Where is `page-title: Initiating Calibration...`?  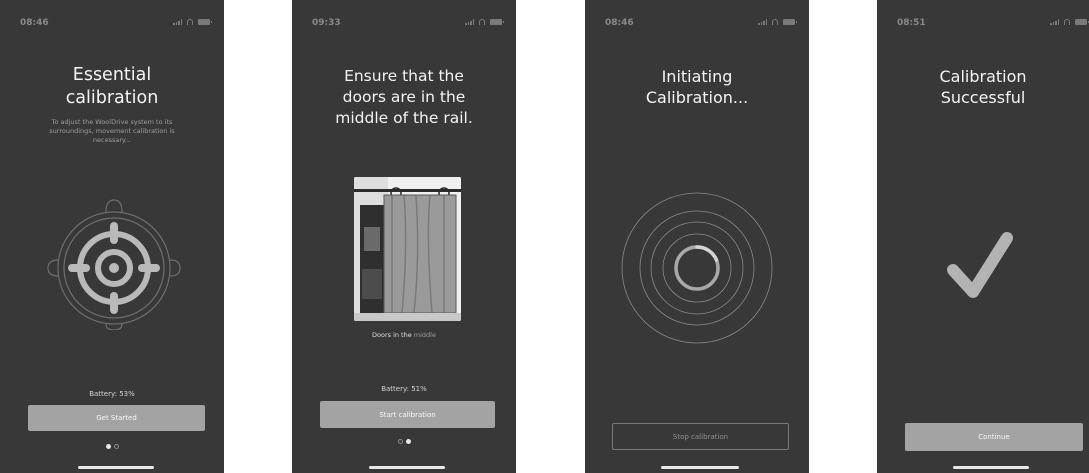 page-title: Initiating Calibration... is located at coordinates (697, 87).